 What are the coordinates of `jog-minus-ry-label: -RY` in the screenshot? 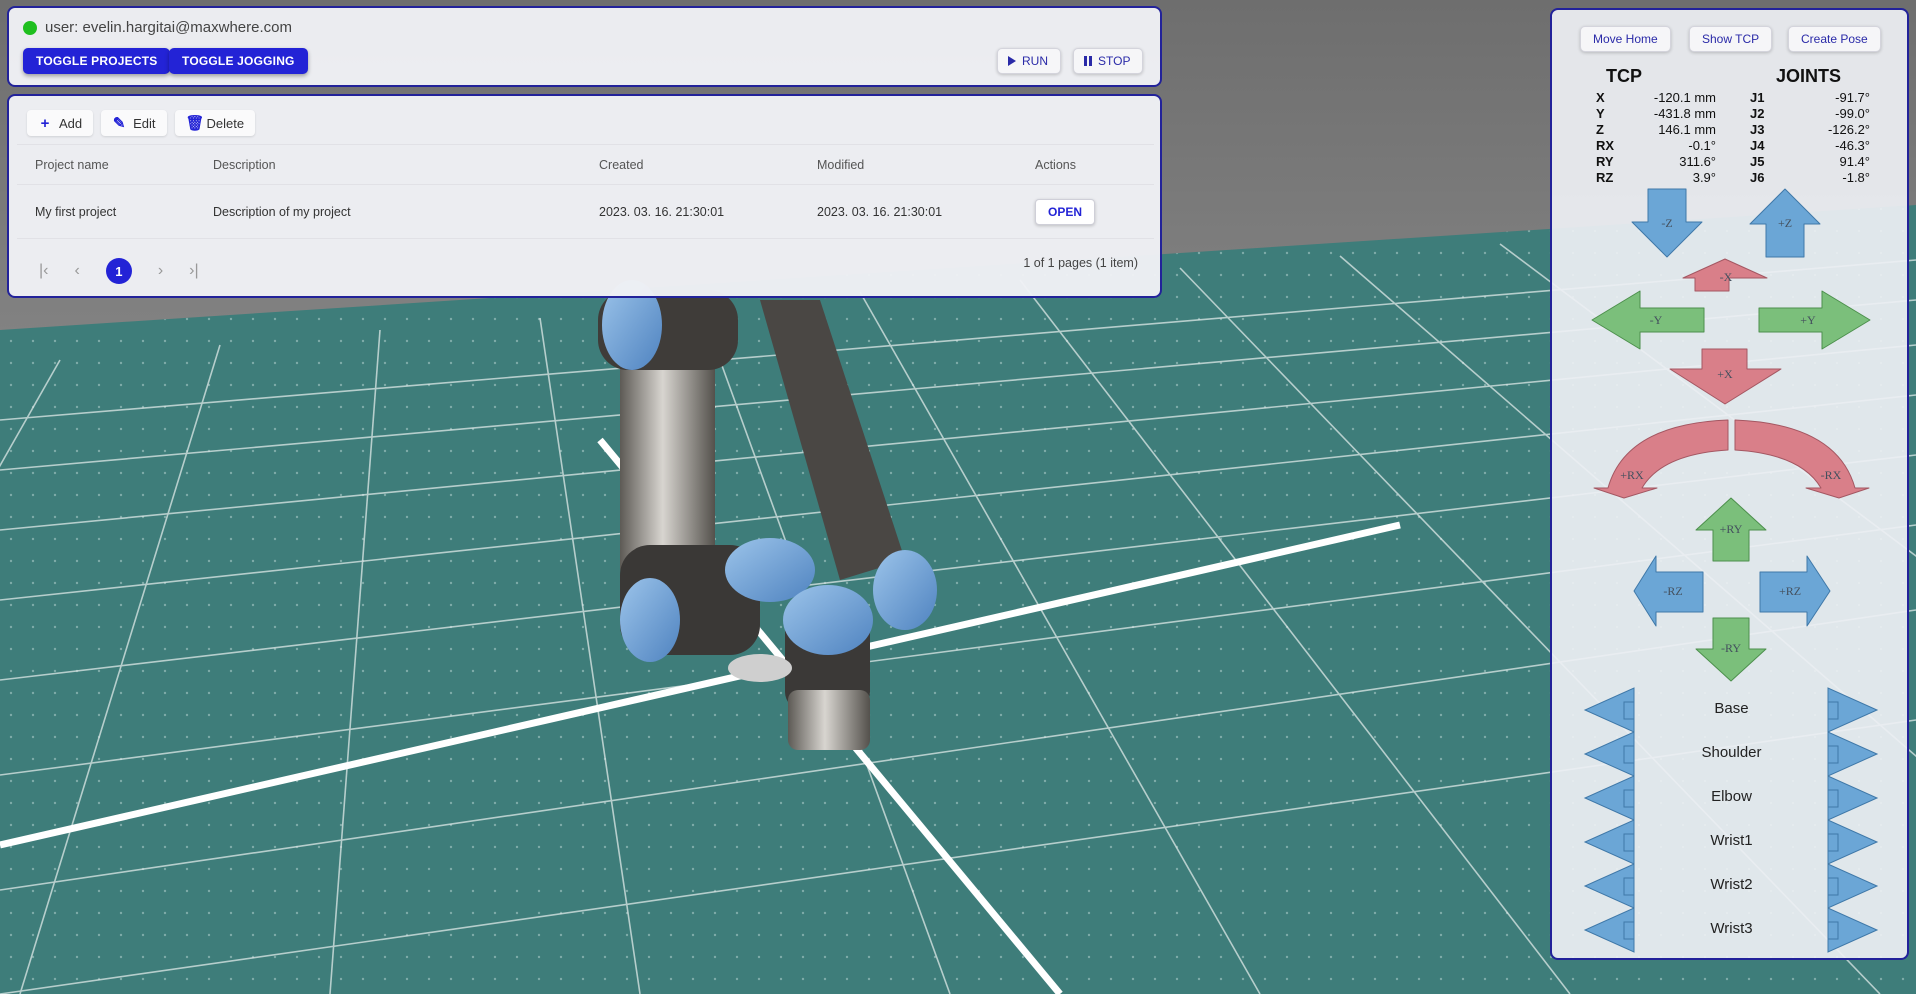 It's located at (1731, 648).